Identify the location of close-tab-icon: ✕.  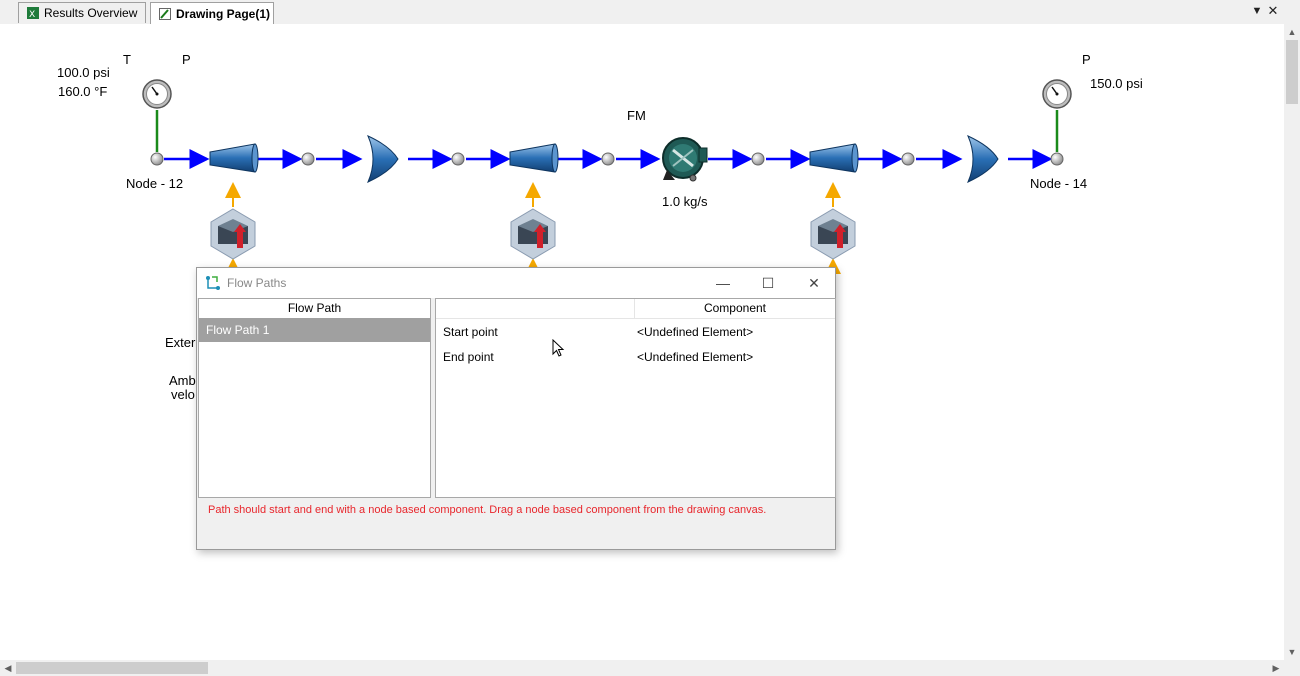
(1273, 11).